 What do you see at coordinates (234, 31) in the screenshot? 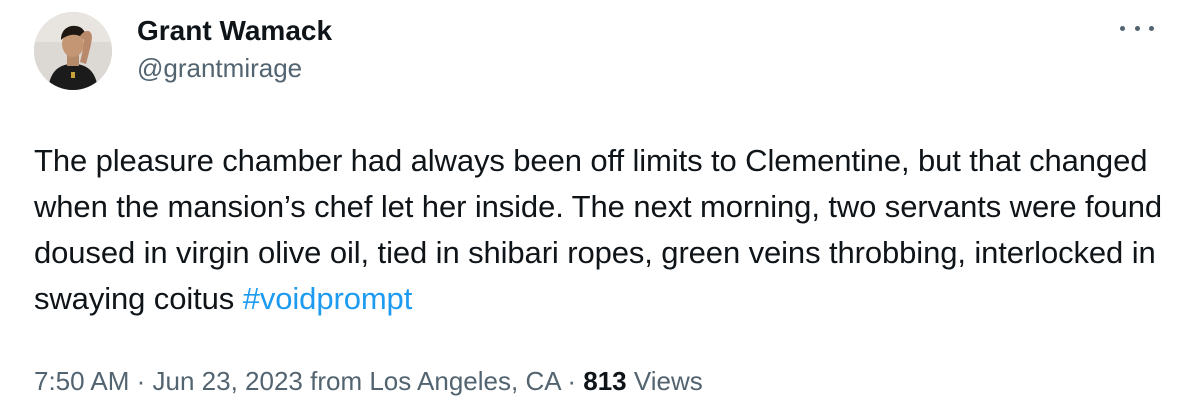
I see `author-display-name: Grant Wamack` at bounding box center [234, 31].